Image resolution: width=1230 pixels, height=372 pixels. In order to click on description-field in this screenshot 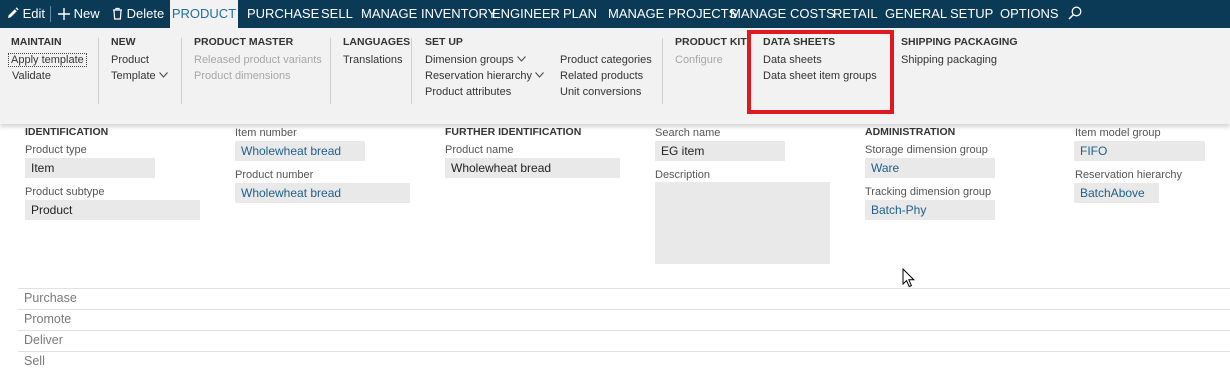, I will do `click(742, 223)`.